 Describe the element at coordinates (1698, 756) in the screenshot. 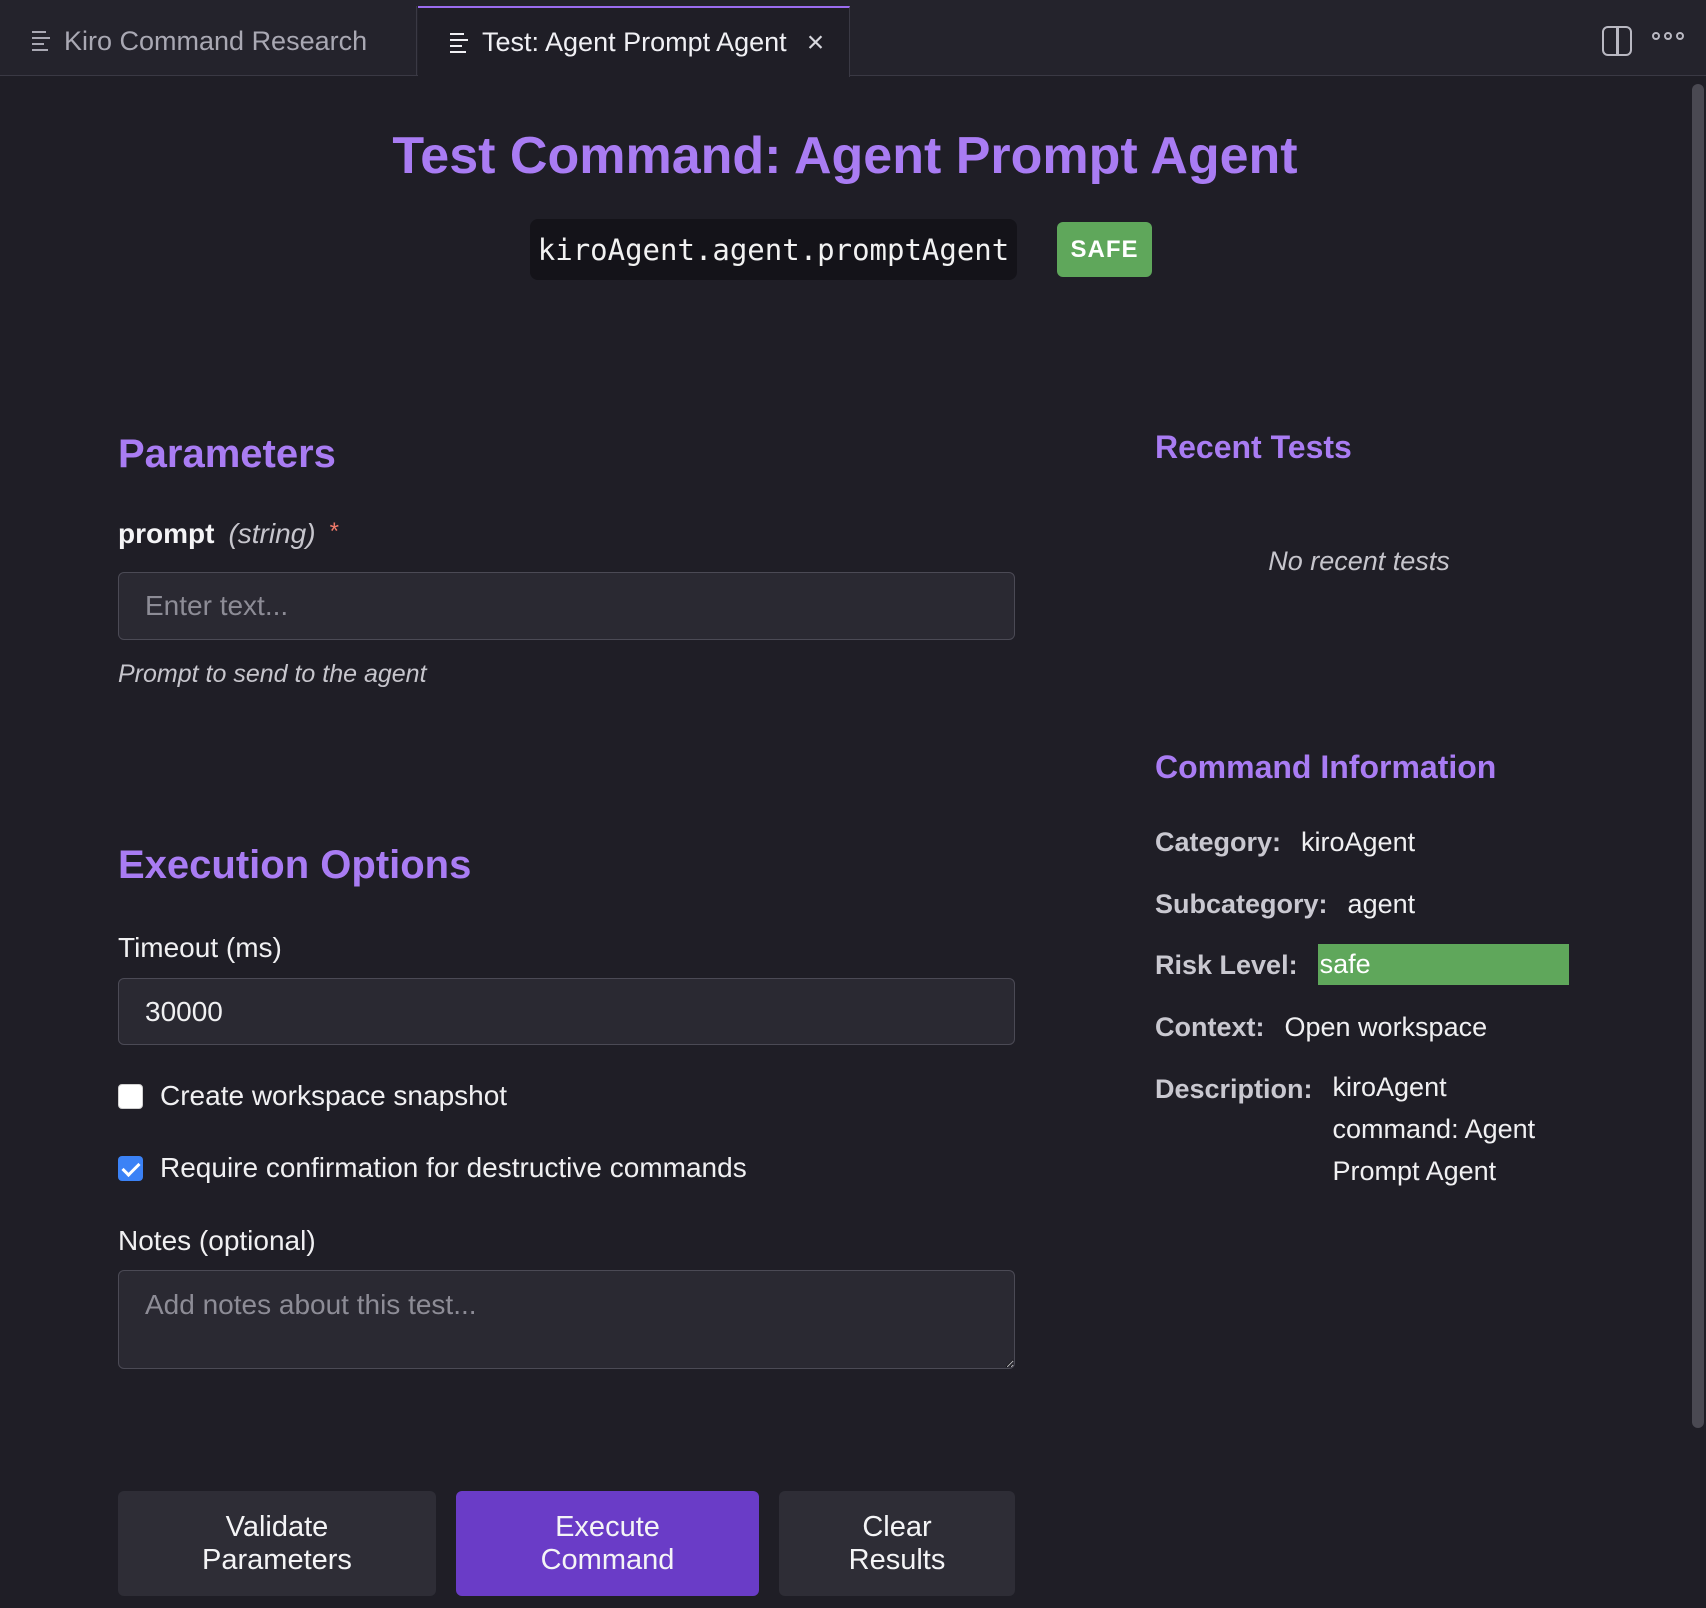

I see `vertical-scrollbar` at that location.